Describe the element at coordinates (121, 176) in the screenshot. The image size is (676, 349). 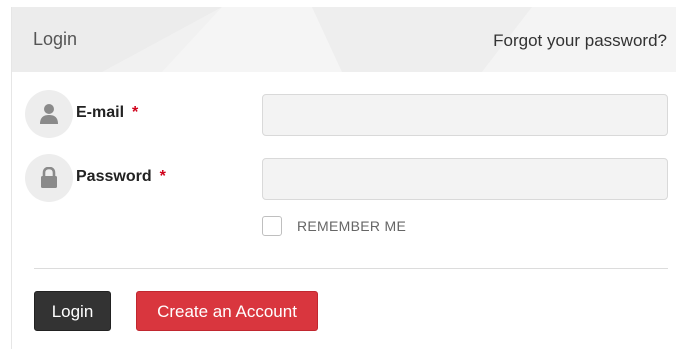
I see `password-label: Password *` at that location.